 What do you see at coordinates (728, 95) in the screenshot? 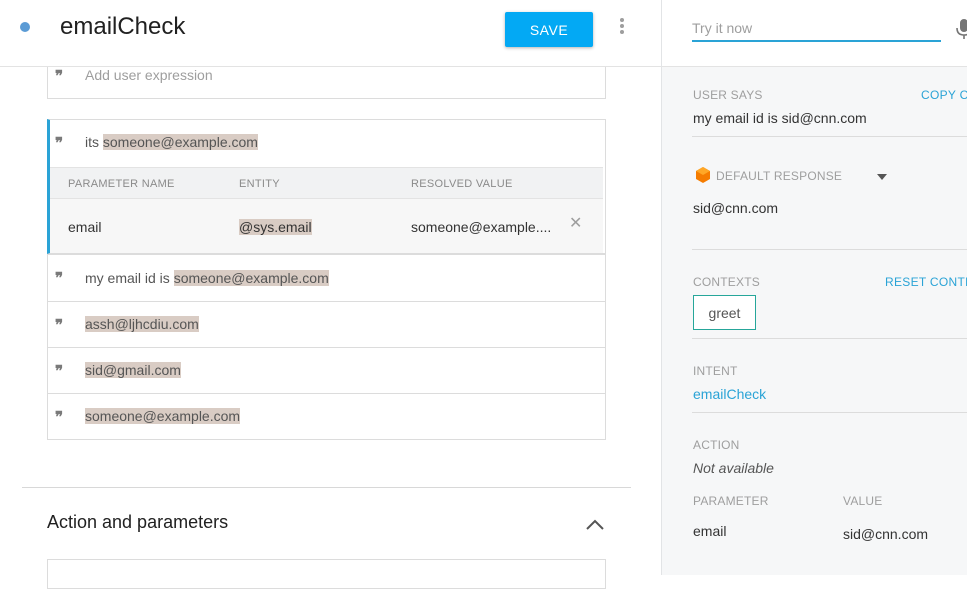
I see `user-says-label: USER SAYS` at bounding box center [728, 95].